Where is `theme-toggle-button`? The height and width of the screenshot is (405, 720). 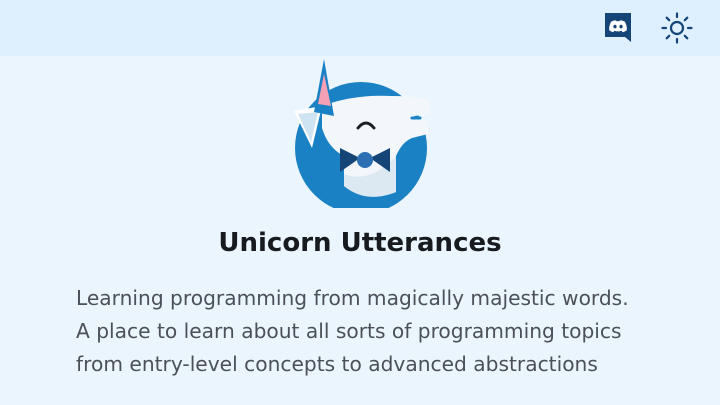 theme-toggle-button is located at coordinates (677, 28).